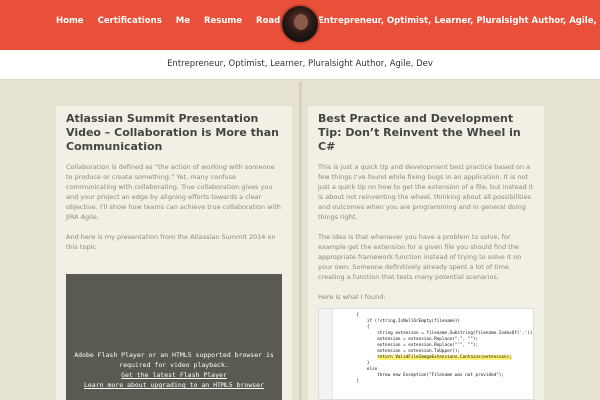 This screenshot has width=600, height=400. I want to click on avatar, so click(300, 24).